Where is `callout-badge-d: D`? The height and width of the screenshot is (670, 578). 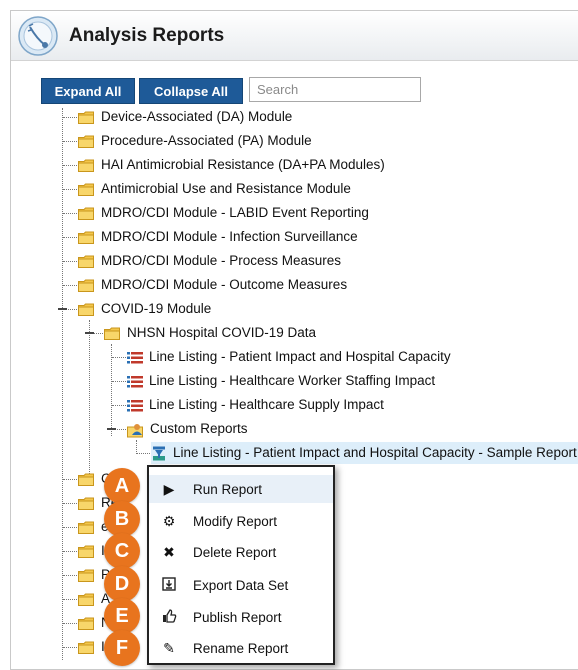
callout-badge-d: D is located at coordinates (122, 584).